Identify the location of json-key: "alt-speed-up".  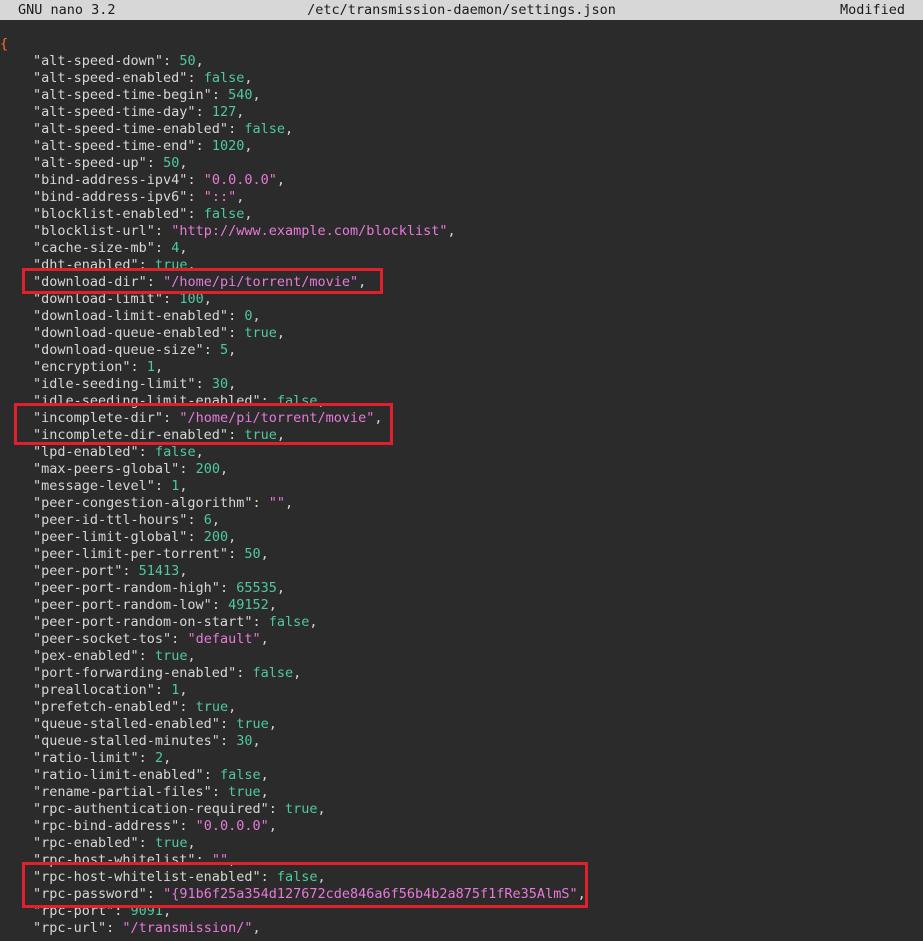
(90, 163).